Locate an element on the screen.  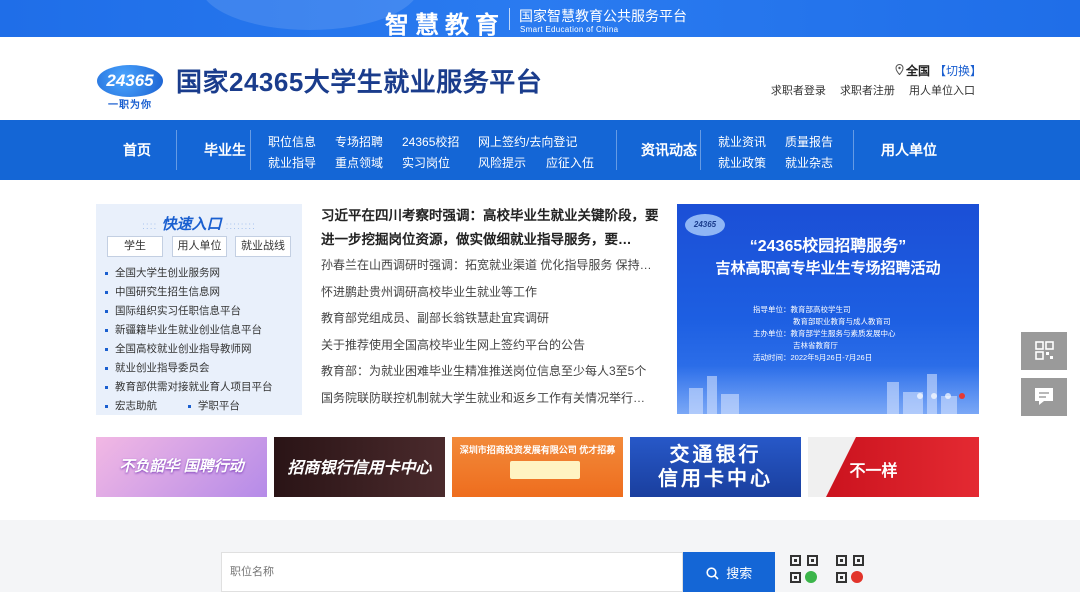
ad-banner-guopin: 不负韶华 国聘行动 is located at coordinates (181, 467).